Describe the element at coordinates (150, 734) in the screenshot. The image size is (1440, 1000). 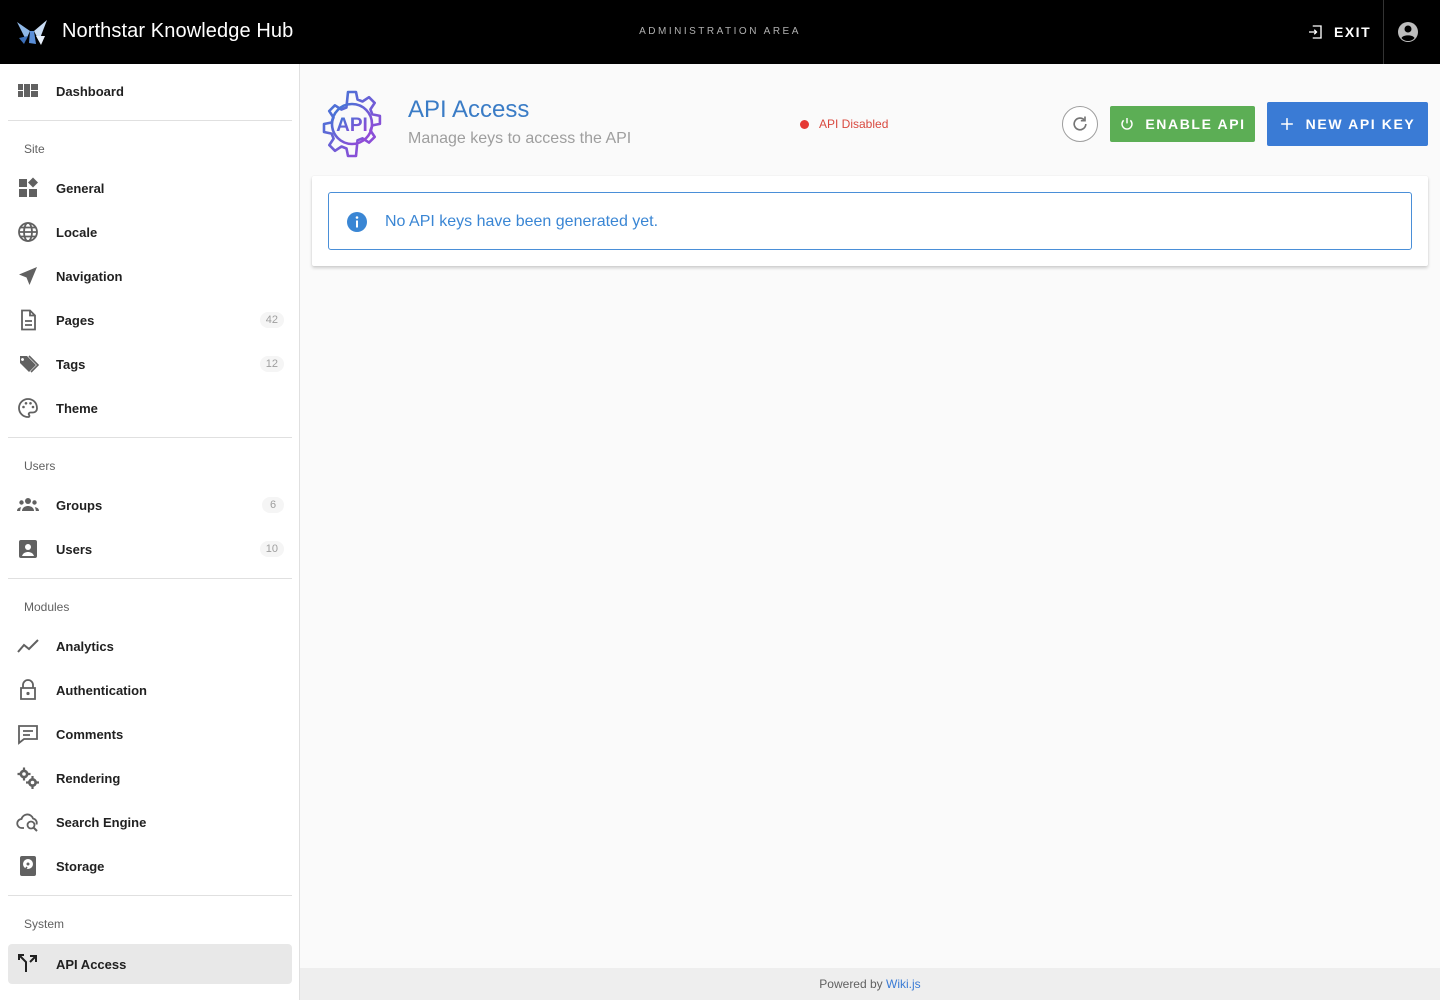
I see `sidebar-item-comments: Comments` at that location.